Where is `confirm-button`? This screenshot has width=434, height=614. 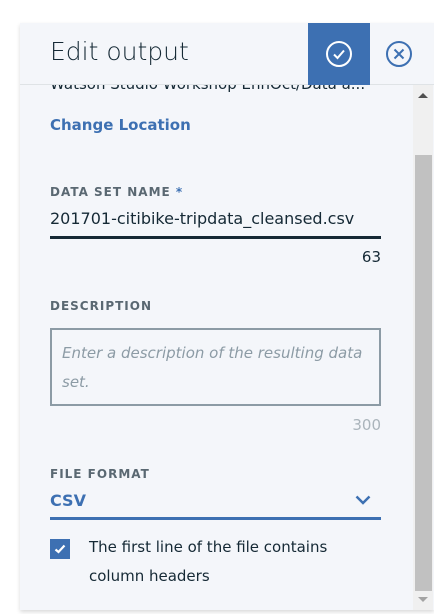 confirm-button is located at coordinates (339, 54).